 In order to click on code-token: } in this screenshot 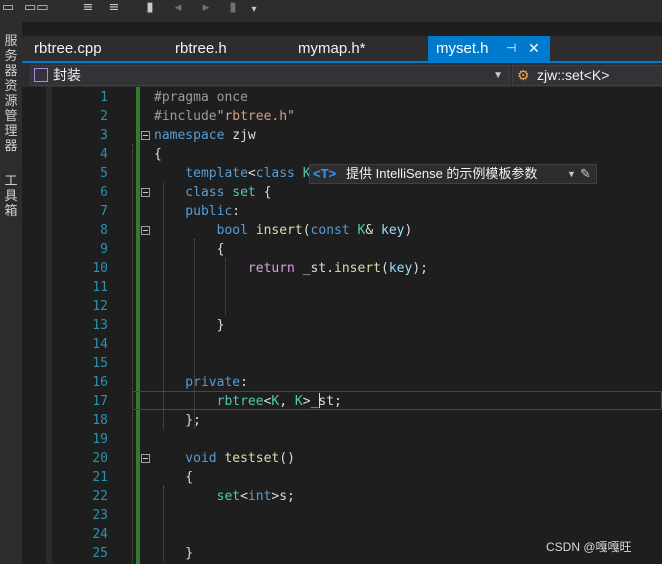, I will do `click(189, 325)`.